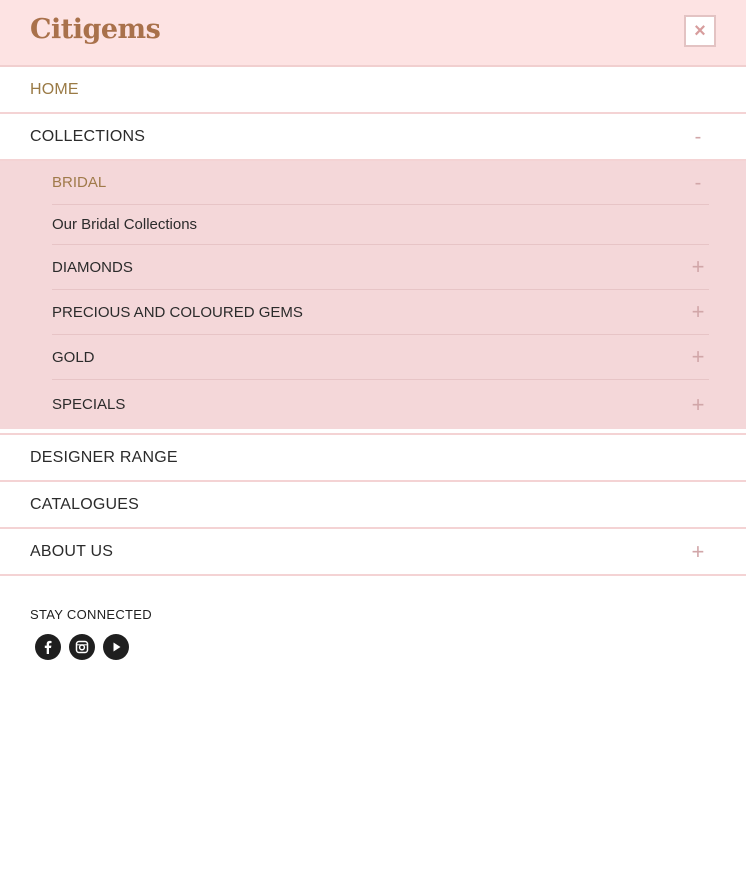  Describe the element at coordinates (89, 404) in the screenshot. I see `submenu-item-label: SPECIALS` at that location.